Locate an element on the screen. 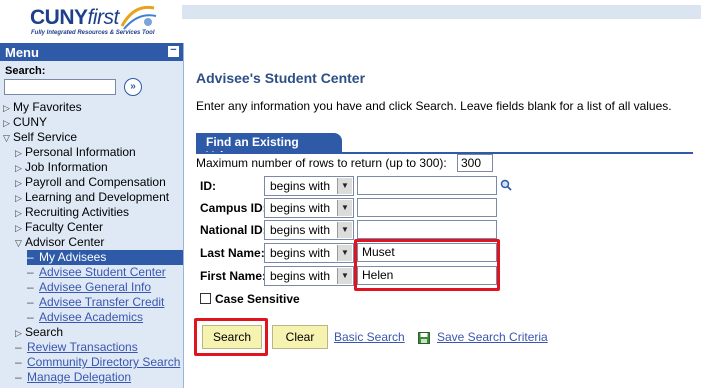 This screenshot has height=388, width=701. menu-item-advisee-student-center: – Advisee Student Center is located at coordinates (91, 272).